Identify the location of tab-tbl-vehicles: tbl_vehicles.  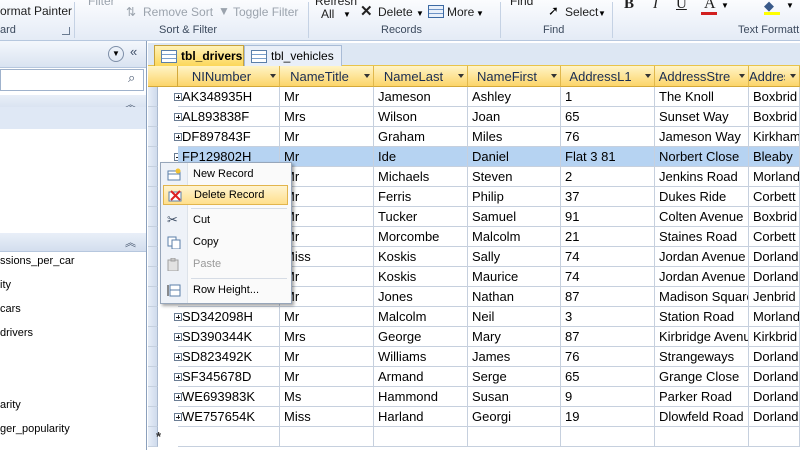
(293, 55).